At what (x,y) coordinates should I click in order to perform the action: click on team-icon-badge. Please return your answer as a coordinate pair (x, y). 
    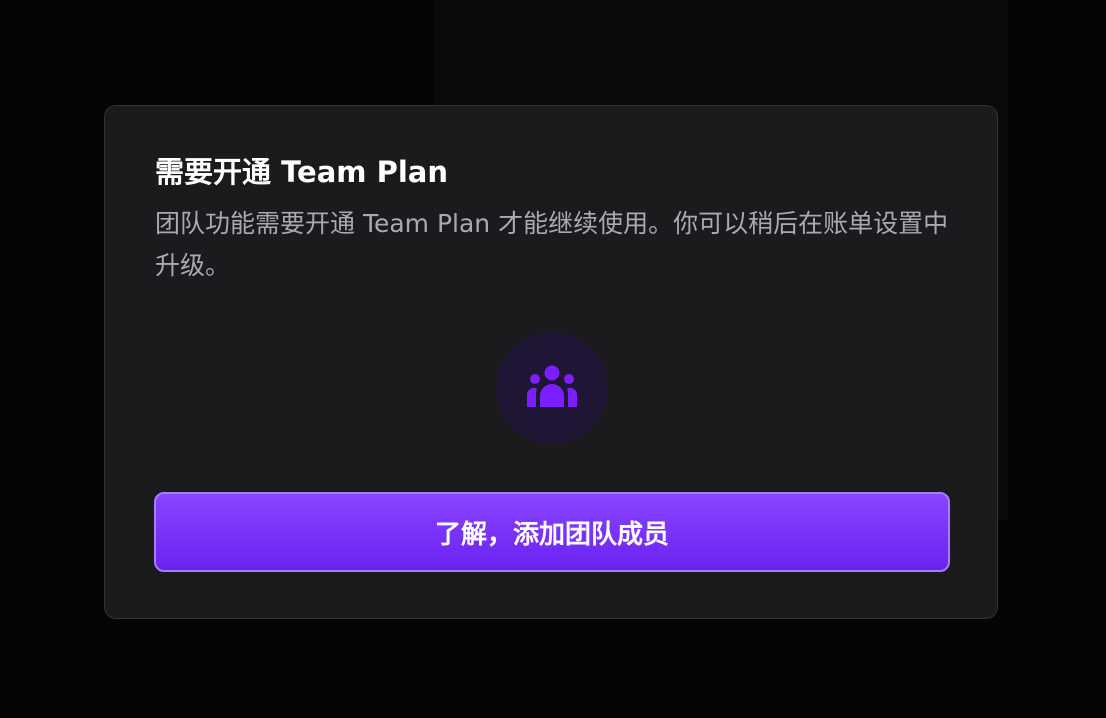
    Looking at the image, I should click on (552, 388).